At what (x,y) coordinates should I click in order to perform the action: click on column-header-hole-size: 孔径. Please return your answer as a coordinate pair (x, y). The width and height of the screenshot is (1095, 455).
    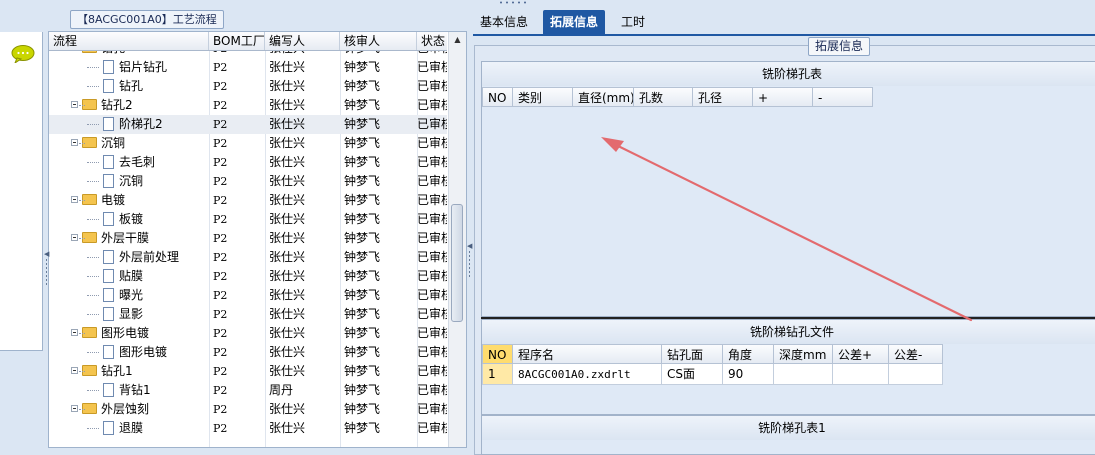
    Looking at the image, I should click on (723, 97).